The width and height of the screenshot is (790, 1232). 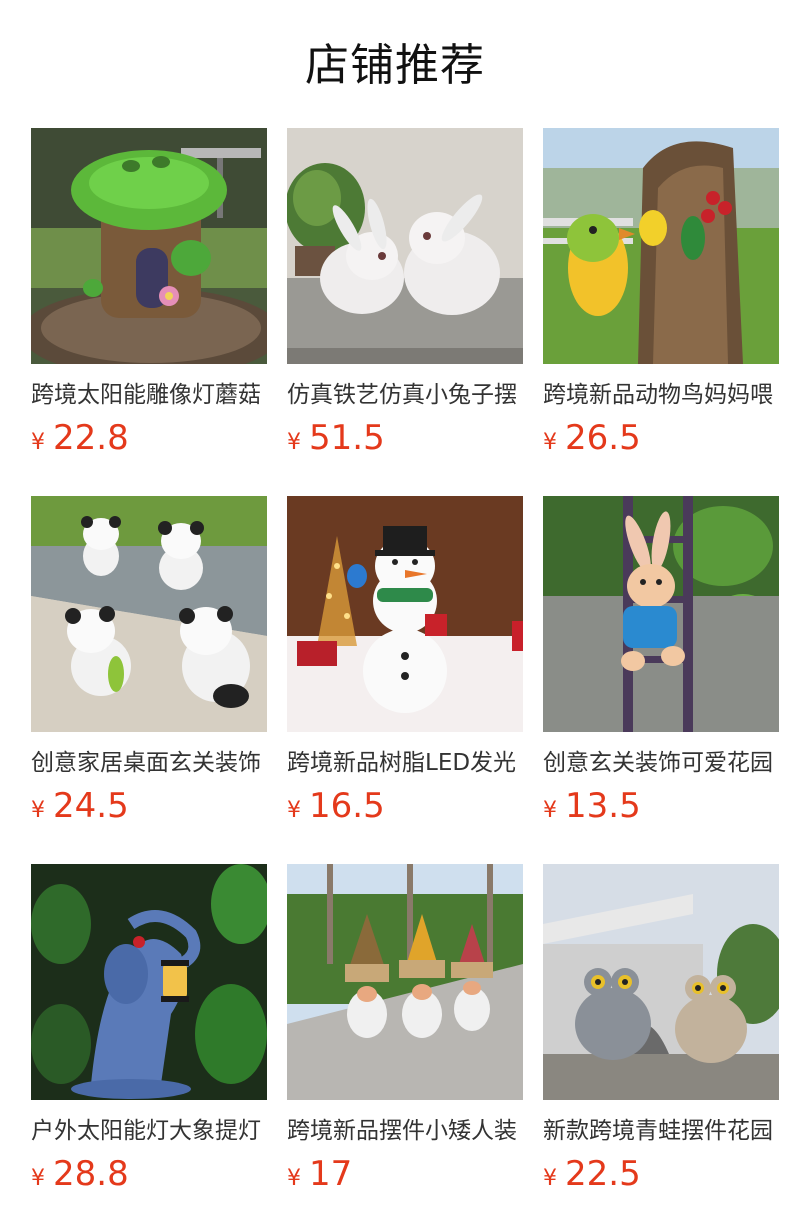 I want to click on product-price: ¥ 28.8, so click(x=149, y=1174).